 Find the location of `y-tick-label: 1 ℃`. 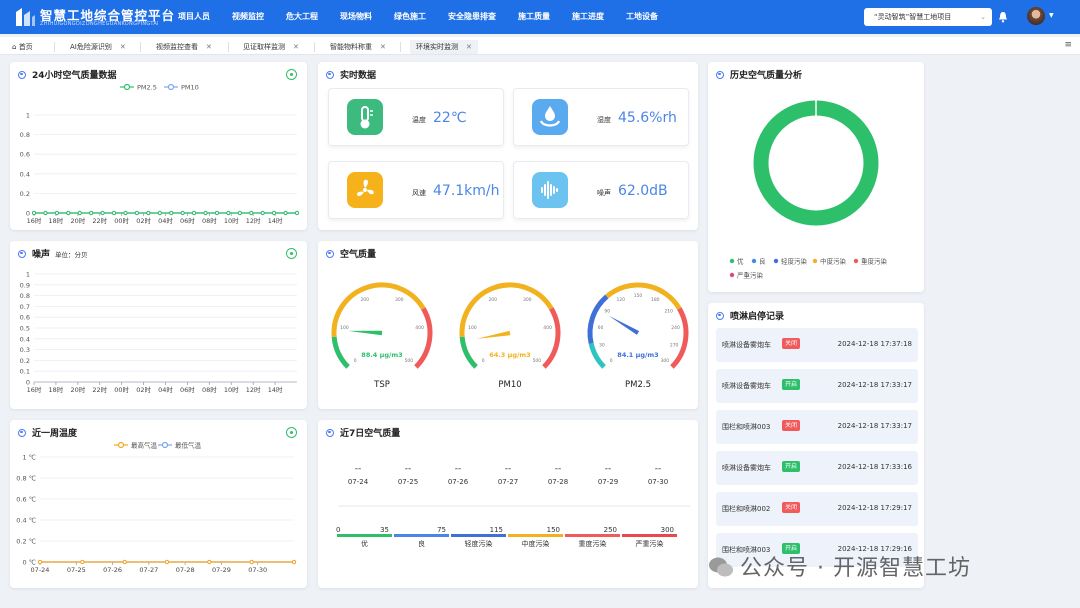

y-tick-label: 1 ℃ is located at coordinates (29, 458).